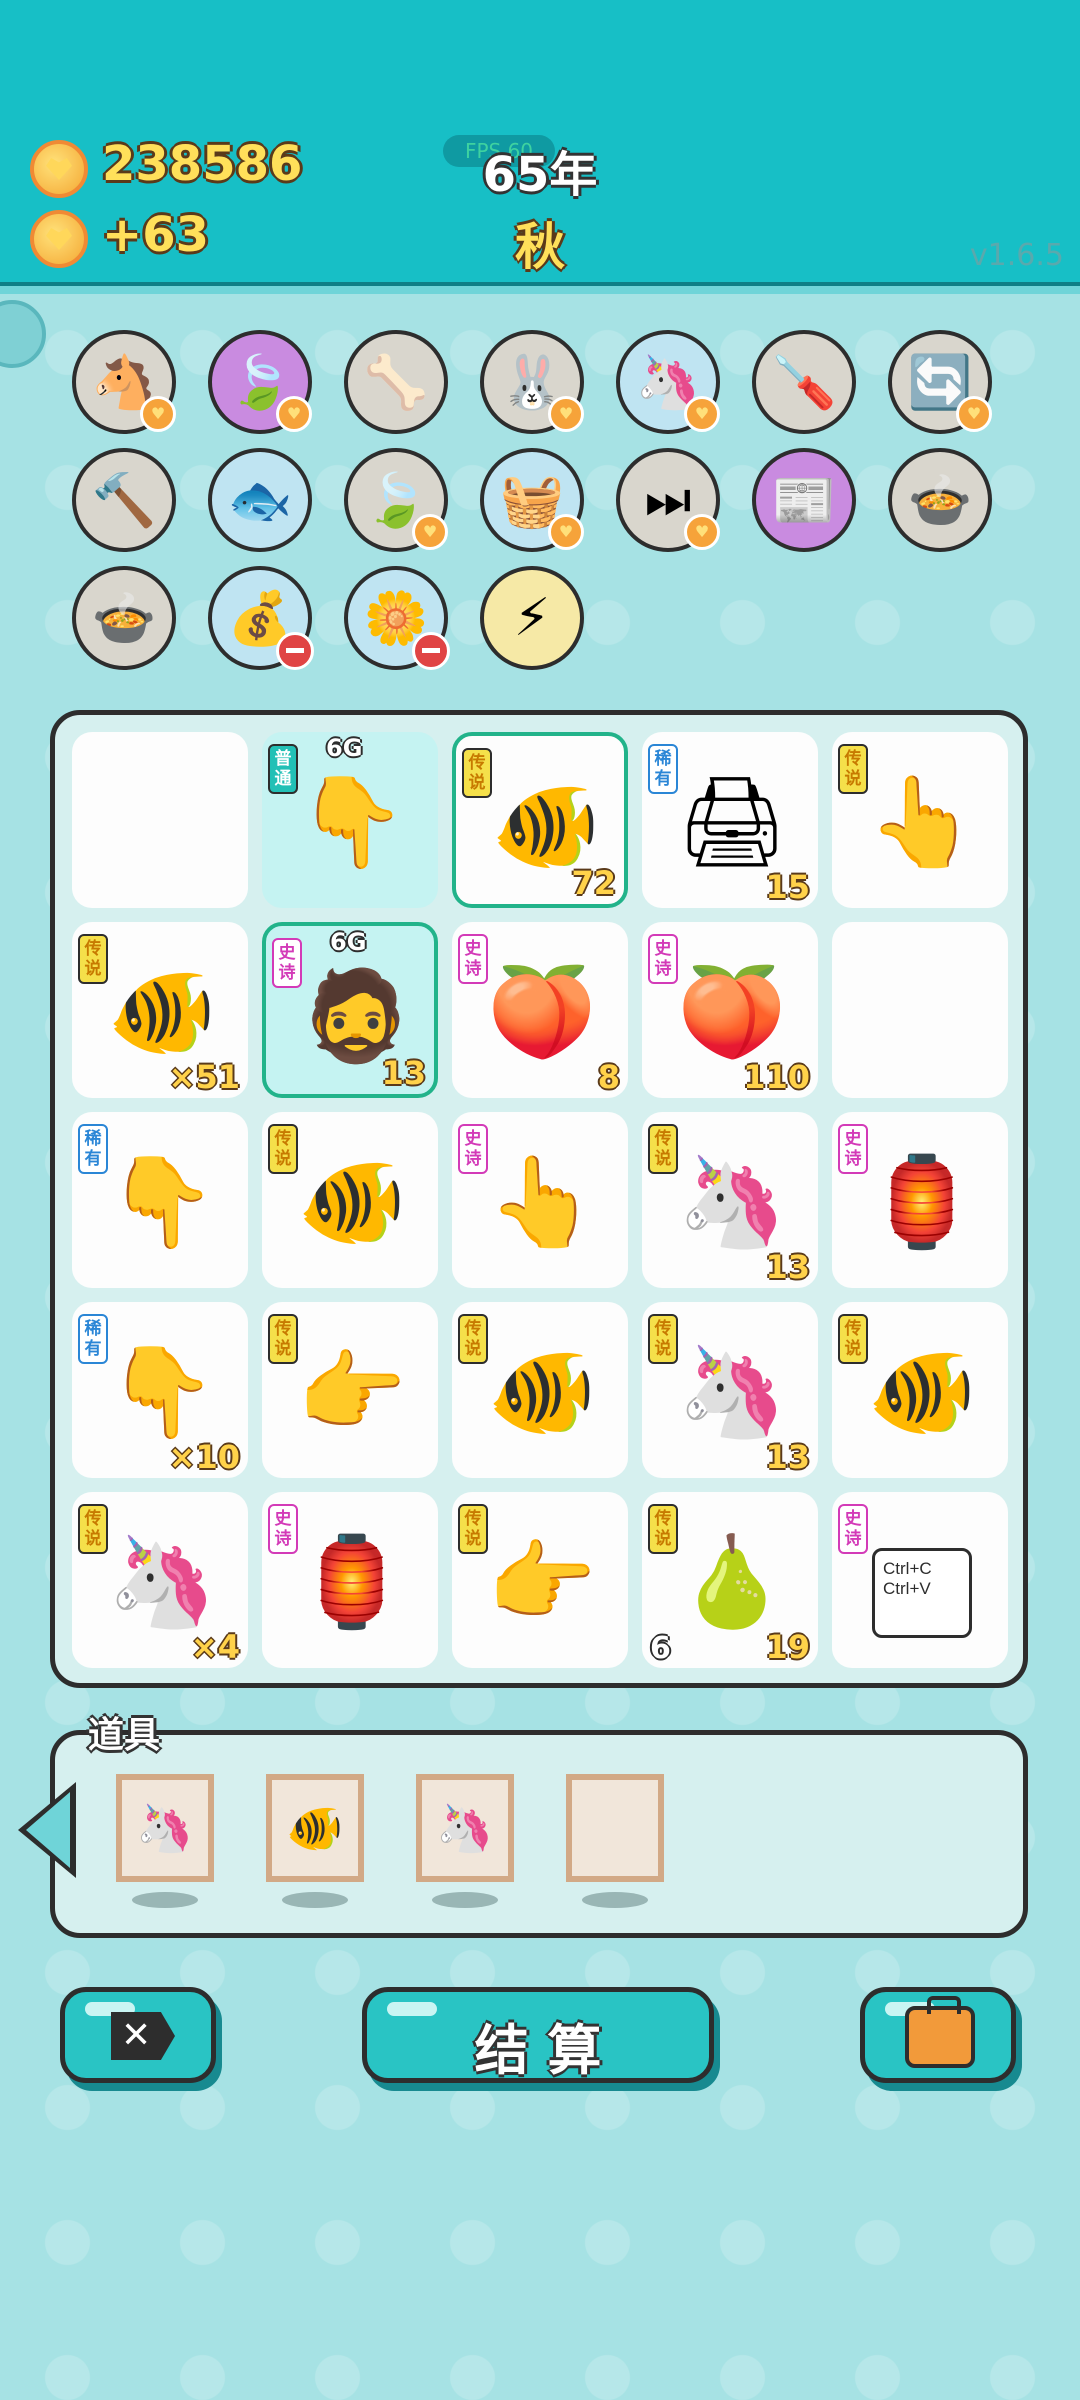  I want to click on potted-flower-icon: 🌼, so click(397, 618).